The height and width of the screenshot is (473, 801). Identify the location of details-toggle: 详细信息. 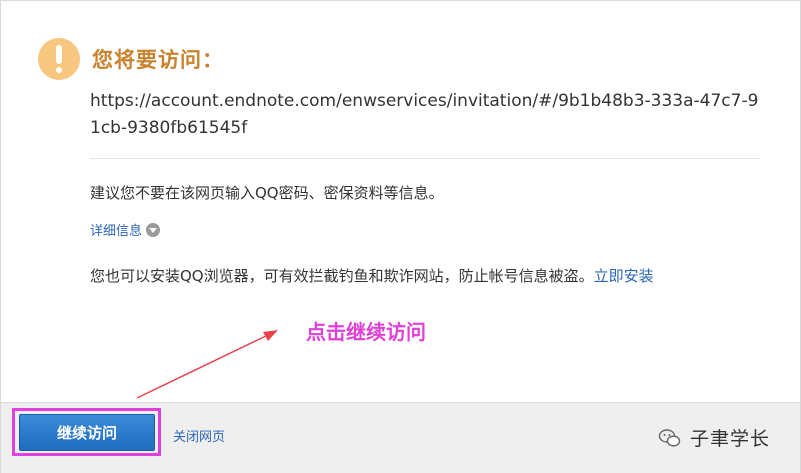
(125, 229).